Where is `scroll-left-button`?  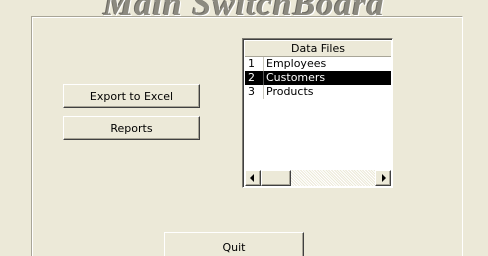
scroll-left-button is located at coordinates (253, 178).